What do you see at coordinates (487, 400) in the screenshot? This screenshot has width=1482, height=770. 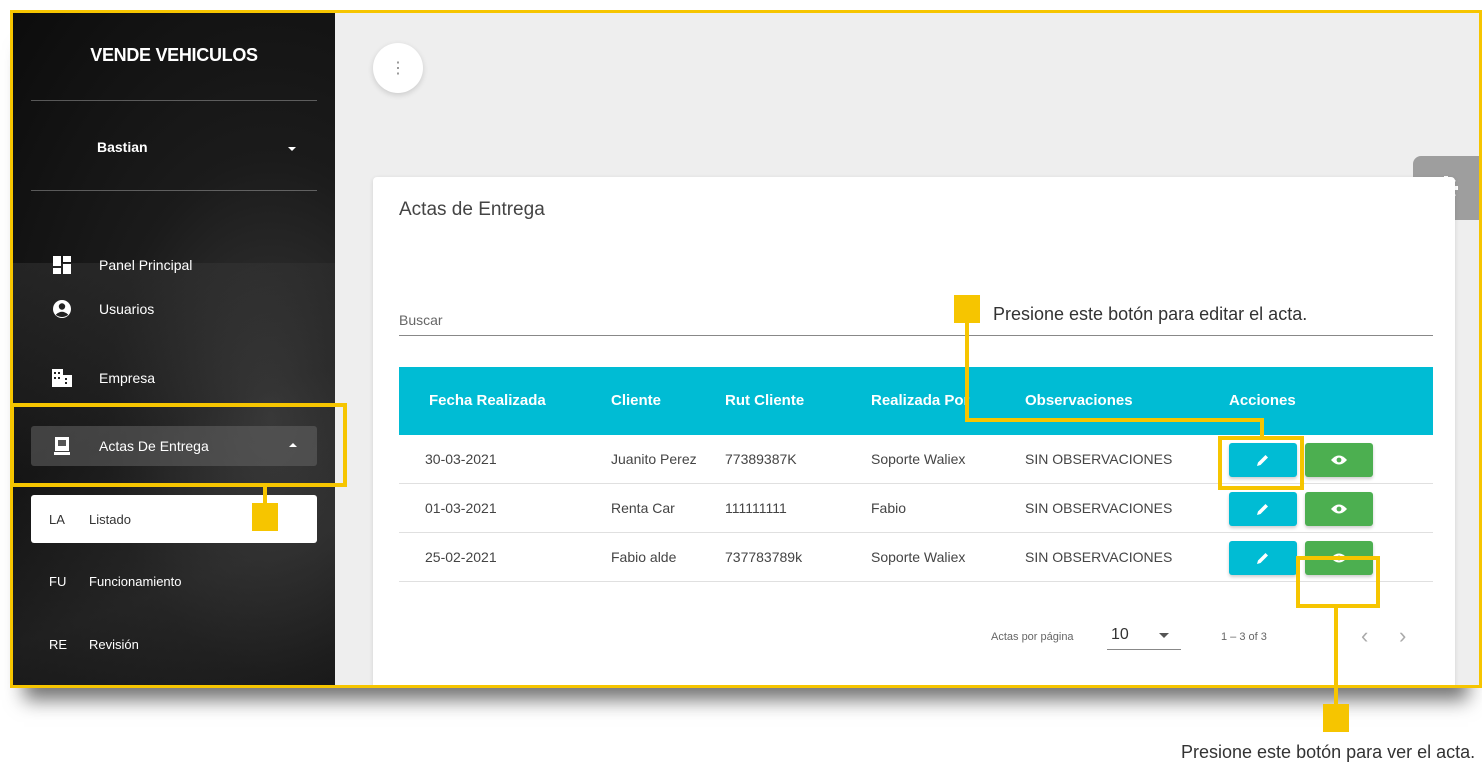 I see `column-header: Fecha Realizada` at bounding box center [487, 400].